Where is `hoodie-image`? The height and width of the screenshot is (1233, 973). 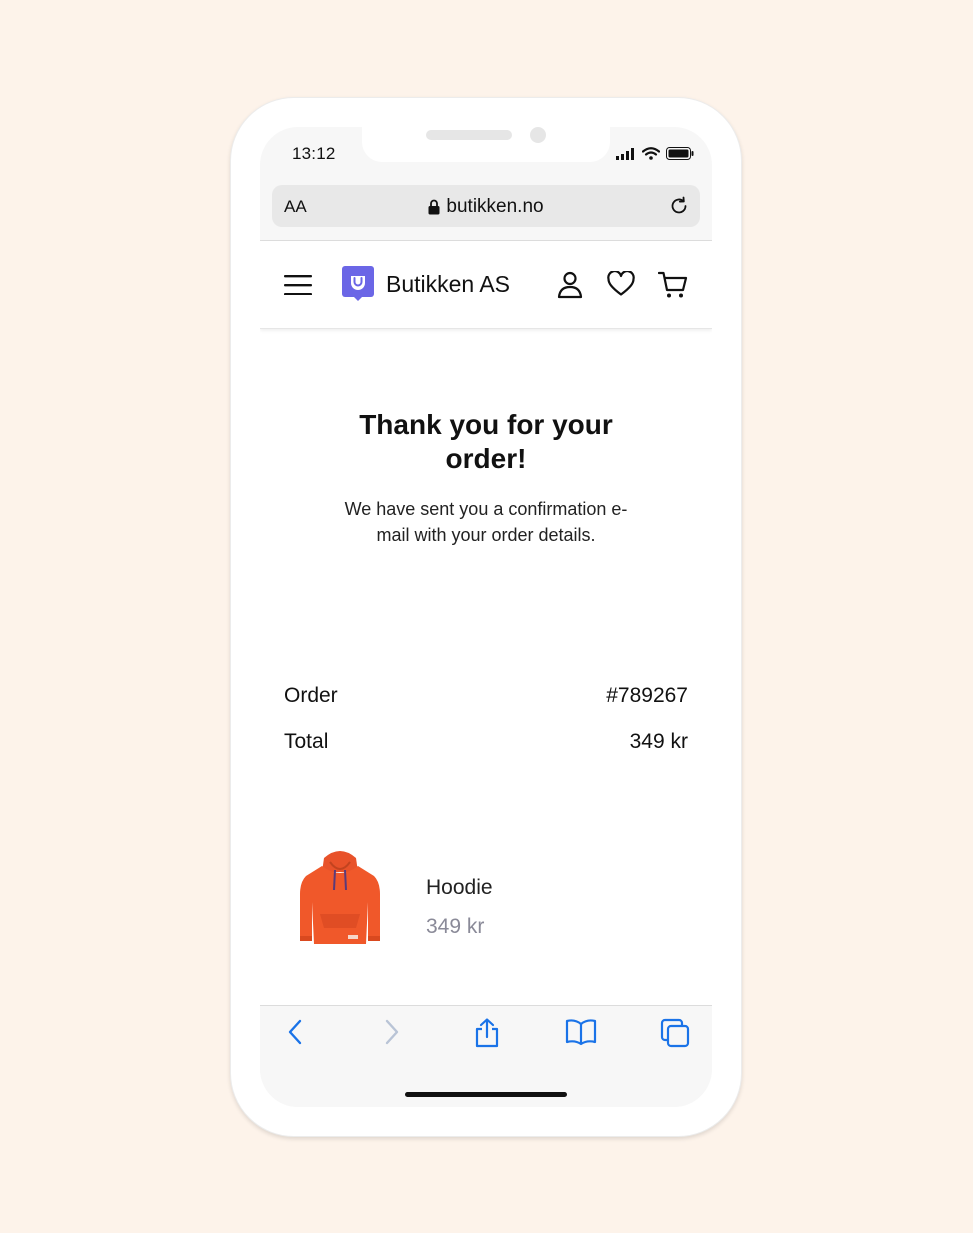 hoodie-image is located at coordinates (340, 901).